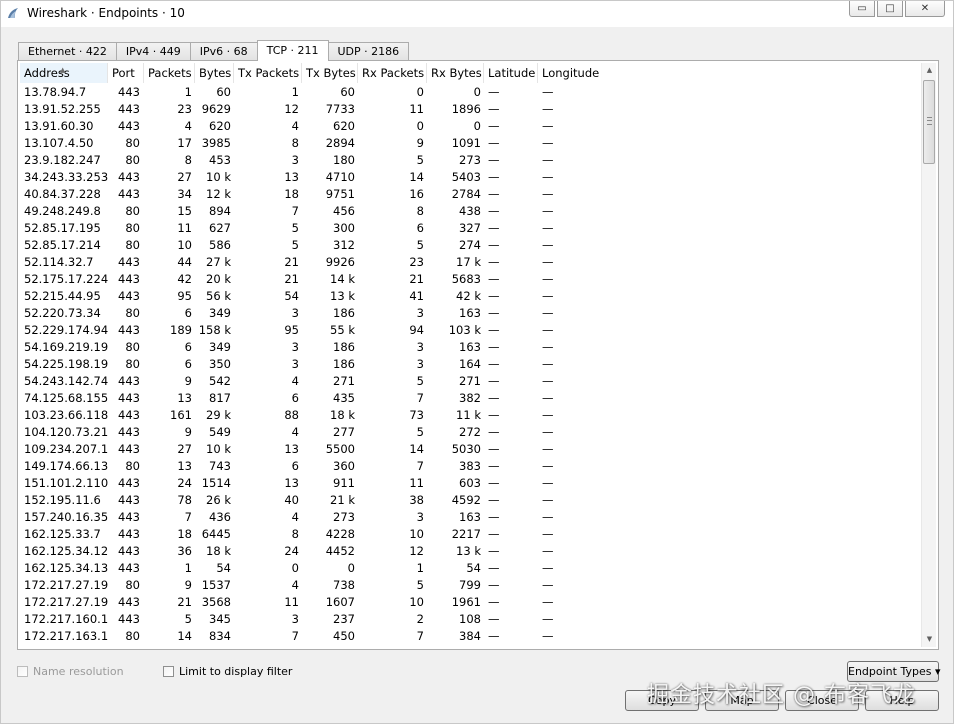 This screenshot has width=954, height=724. Describe the element at coordinates (470, 517) in the screenshot. I see `table-row: 157.240.16.35 443 7 436 4 273 3 163 — —` at that location.